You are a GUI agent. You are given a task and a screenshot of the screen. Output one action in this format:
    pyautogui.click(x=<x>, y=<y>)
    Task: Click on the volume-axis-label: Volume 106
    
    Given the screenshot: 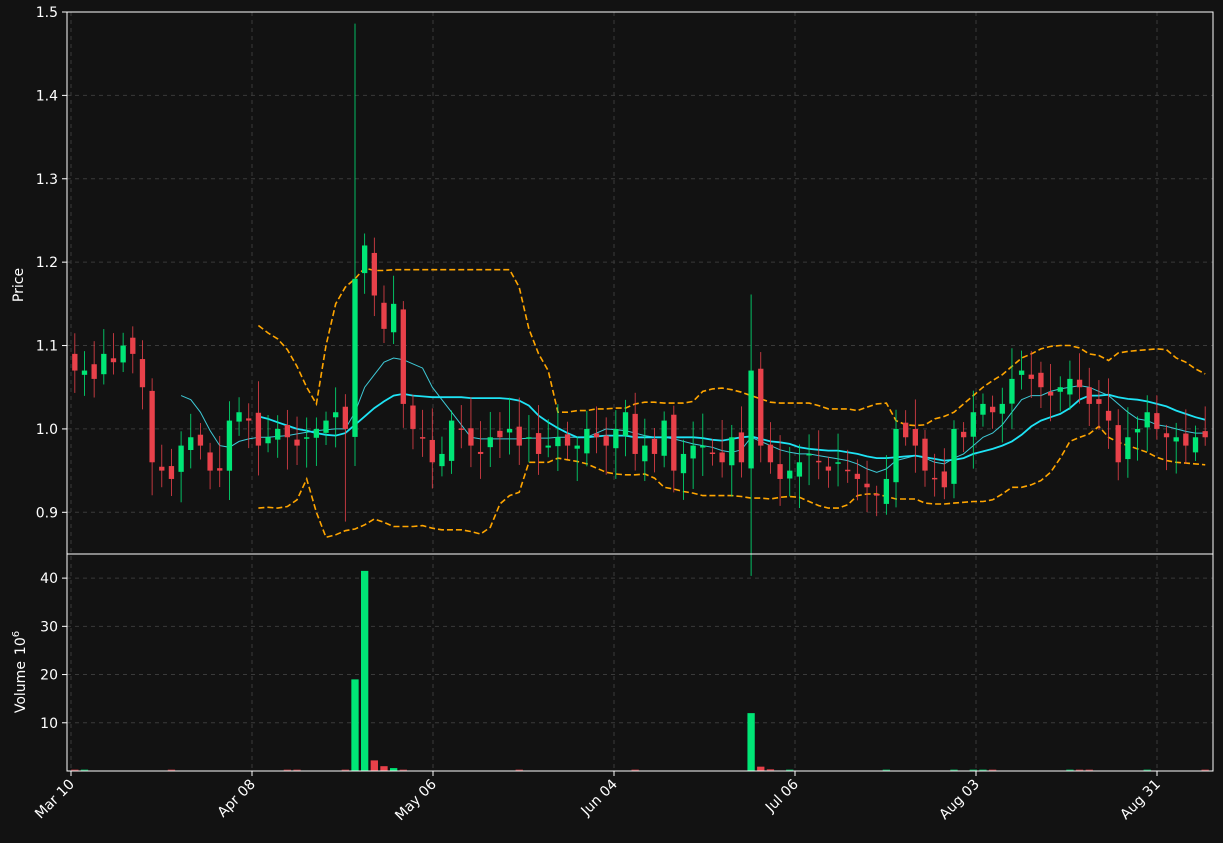 What is the action you would take?
    pyautogui.click(x=20, y=672)
    